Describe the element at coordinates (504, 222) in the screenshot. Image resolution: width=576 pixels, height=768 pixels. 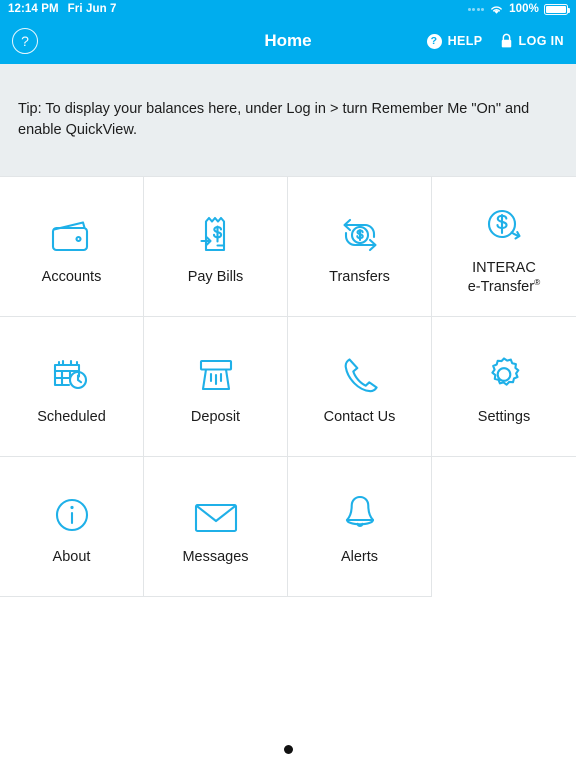
I see `circle-dollar-arrow-icon` at that location.